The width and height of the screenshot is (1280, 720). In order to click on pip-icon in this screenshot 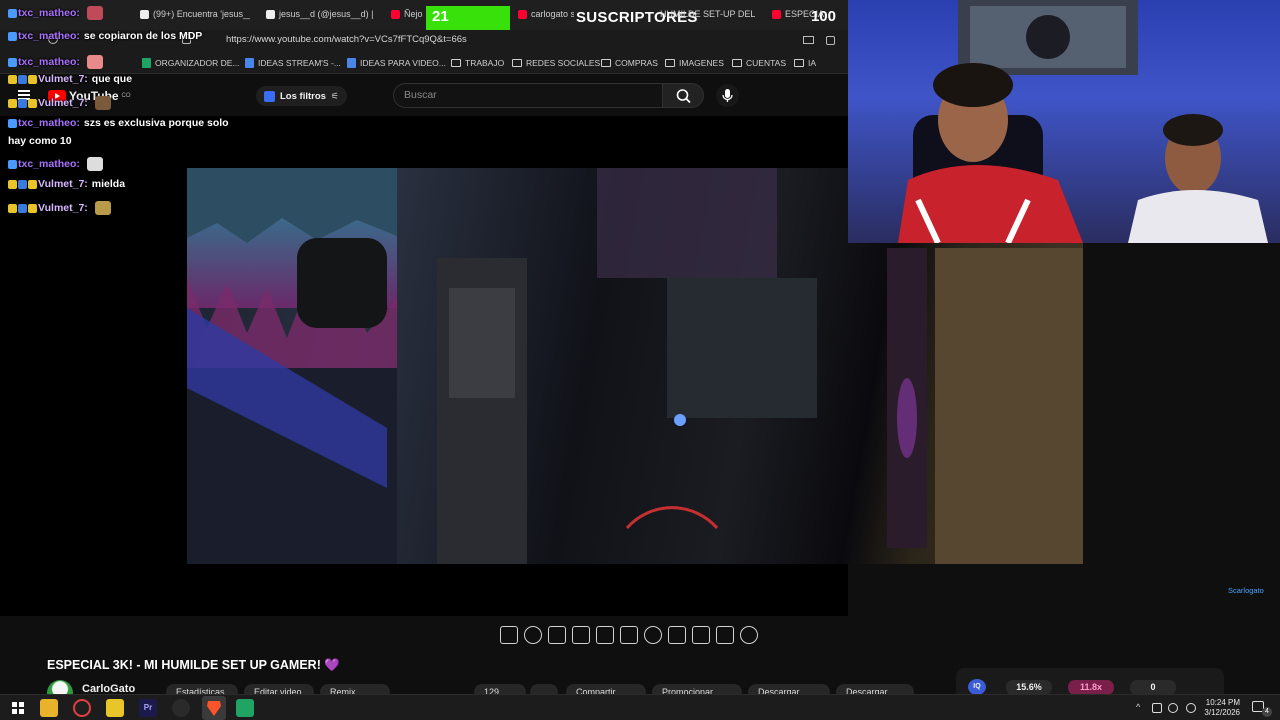, I will do `click(808, 40)`.